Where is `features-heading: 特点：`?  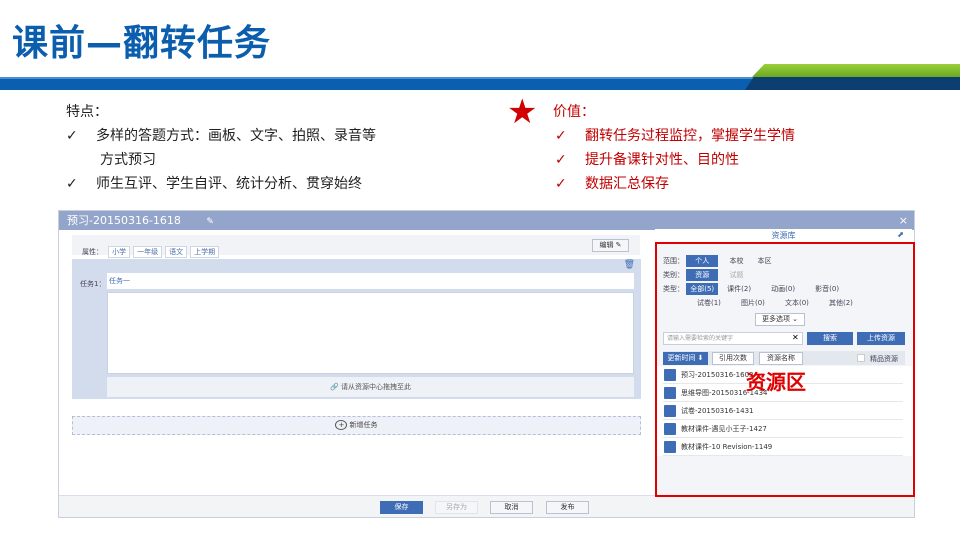 features-heading: 特点： is located at coordinates (87, 112).